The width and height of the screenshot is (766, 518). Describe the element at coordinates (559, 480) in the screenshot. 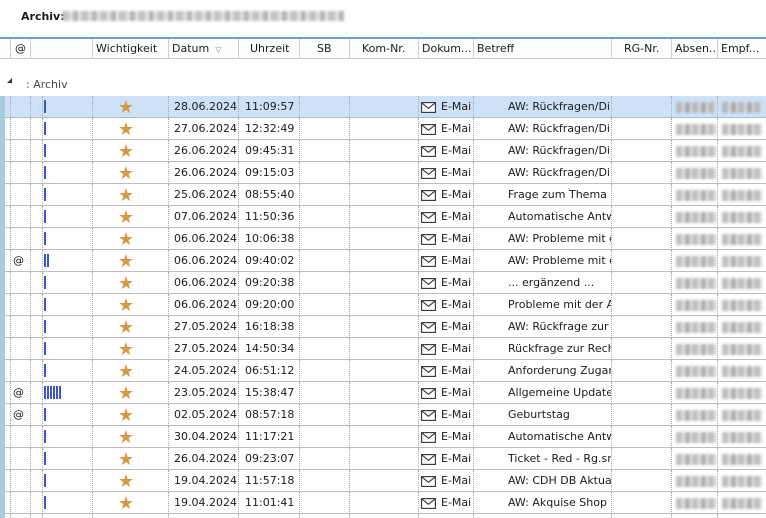

I see `cell-betreff: AW: CDH DB Aktua` at that location.